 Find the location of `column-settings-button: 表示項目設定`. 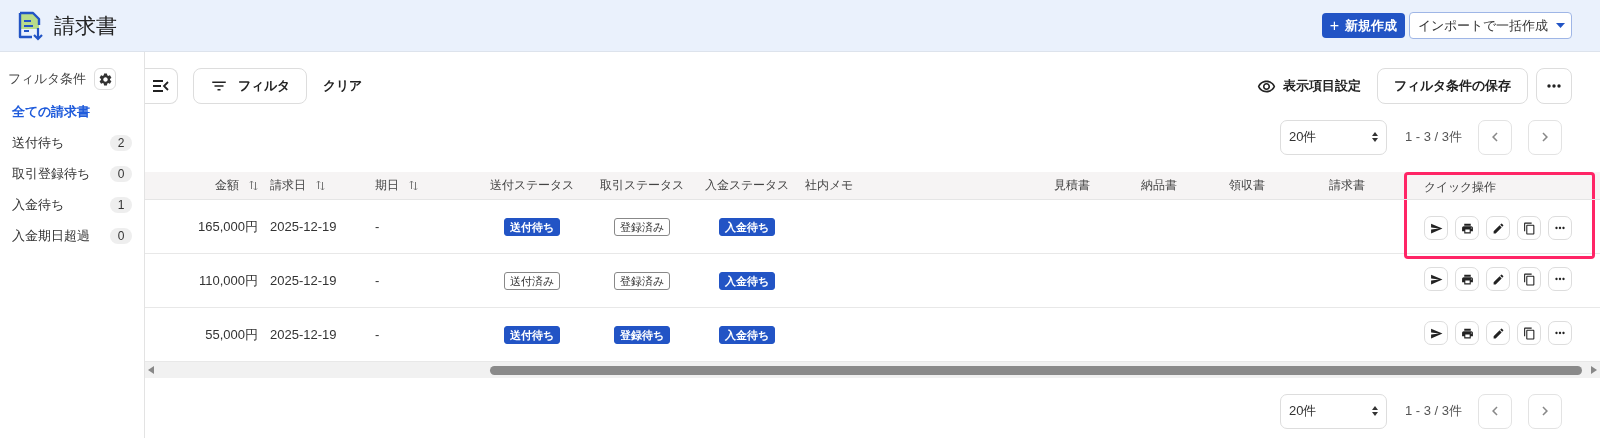

column-settings-button: 表示項目設定 is located at coordinates (1309, 86).